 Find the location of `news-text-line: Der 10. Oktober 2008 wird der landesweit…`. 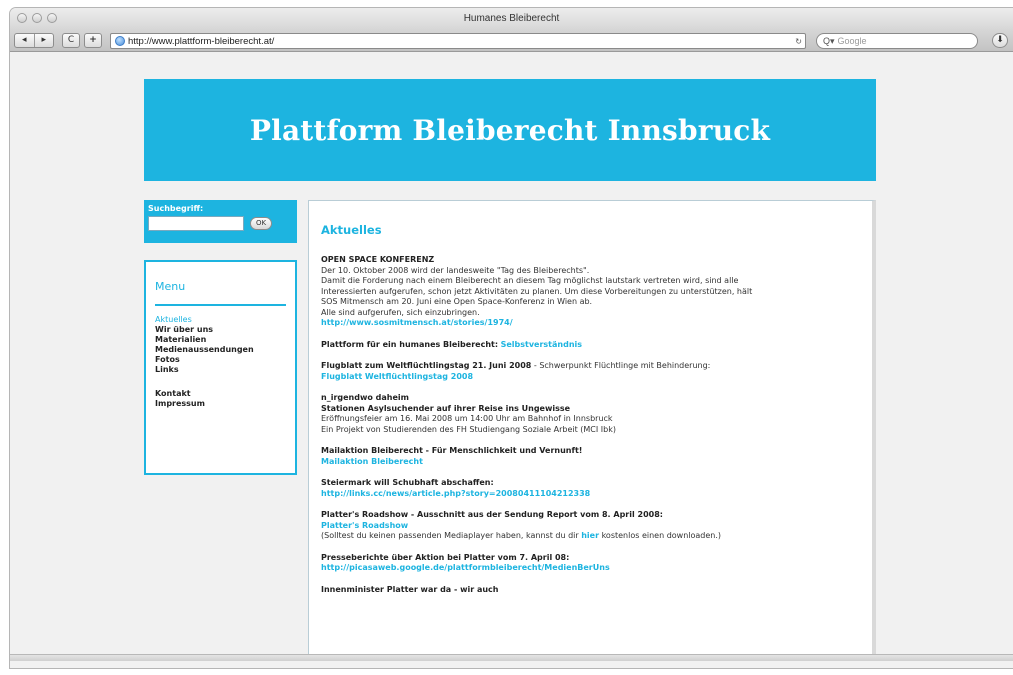

news-text-line: Der 10. Oktober 2008 wird der landesweit… is located at coordinates (455, 270).